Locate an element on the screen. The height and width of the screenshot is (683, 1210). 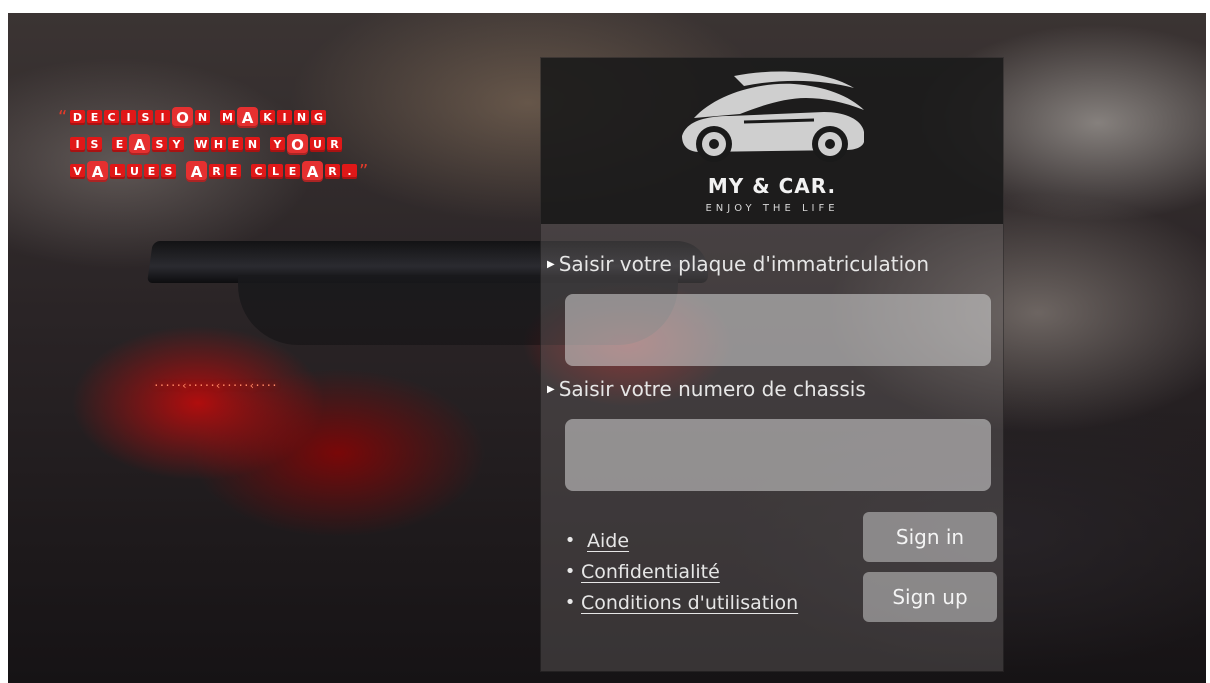
chassis-label-text: Saisir votre numero de chassis is located at coordinates (712, 389).